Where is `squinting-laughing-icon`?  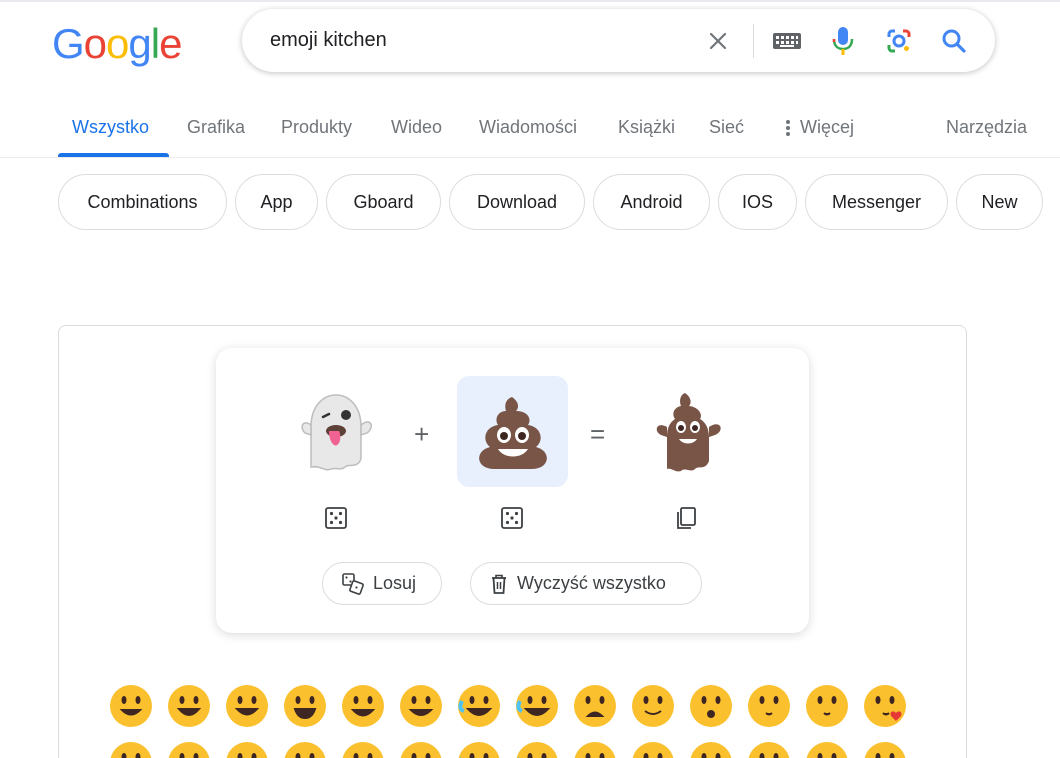
squinting-laughing-icon is located at coordinates (363, 706).